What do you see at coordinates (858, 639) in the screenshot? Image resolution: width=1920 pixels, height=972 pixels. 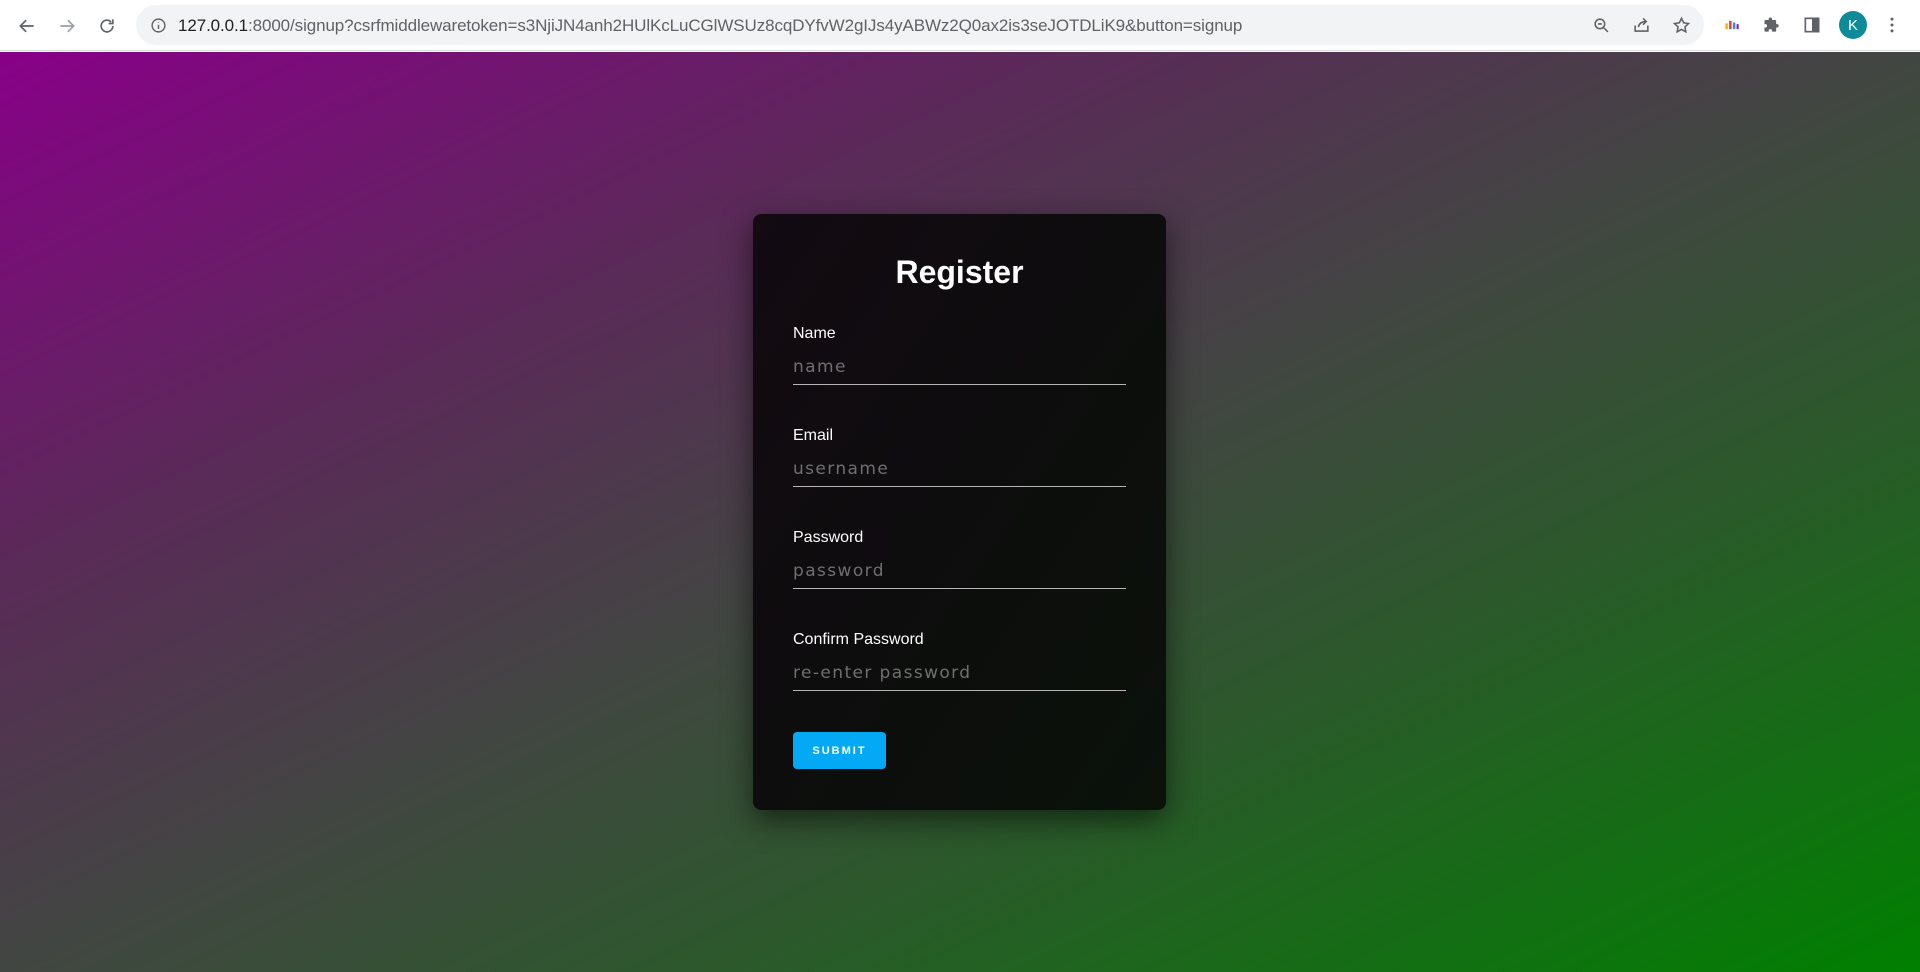 I see `confirm-password-label: Confirm Password` at bounding box center [858, 639].